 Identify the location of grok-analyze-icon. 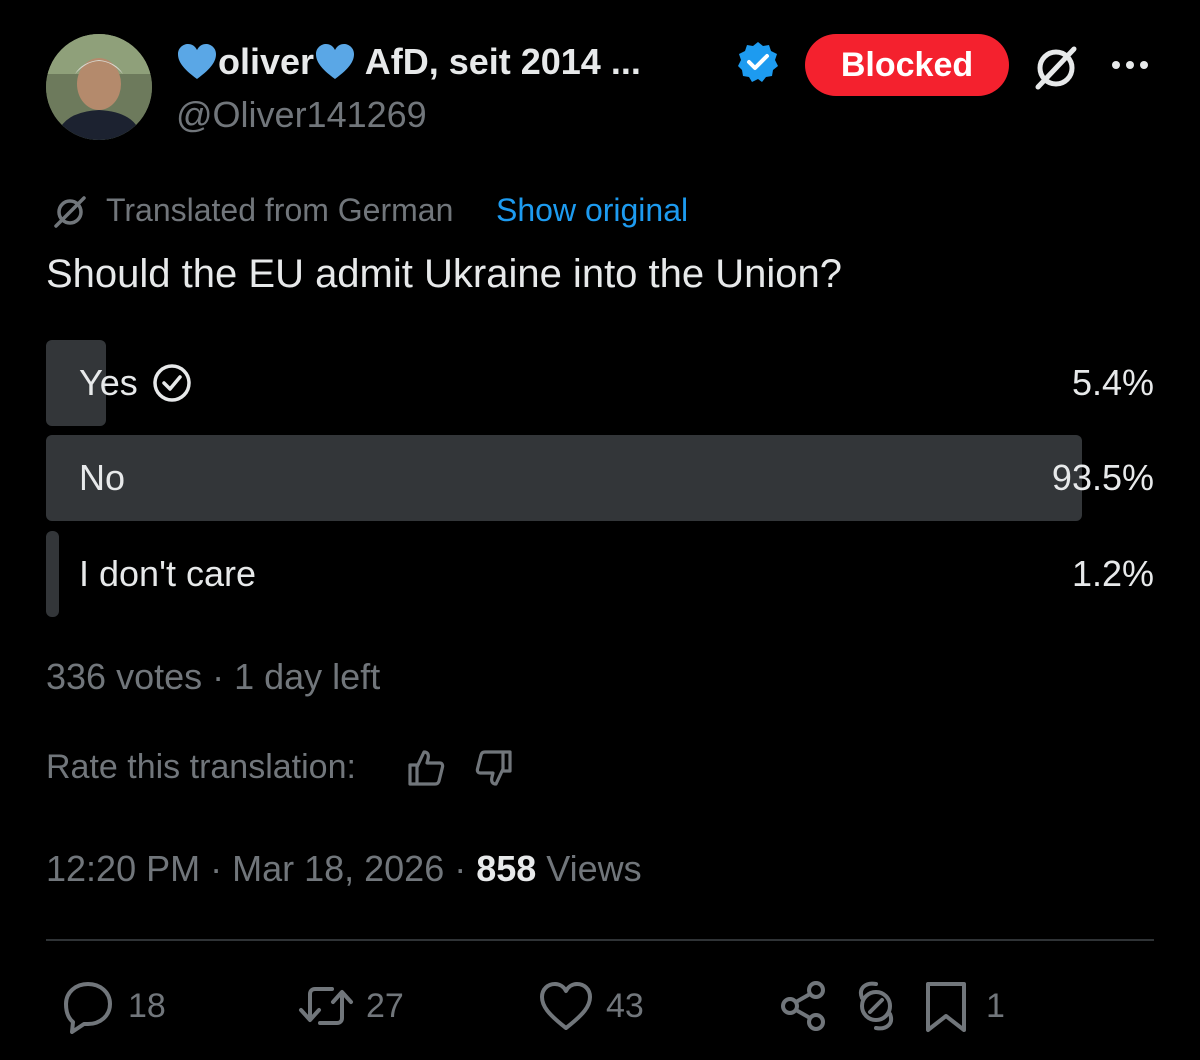
(876, 1006).